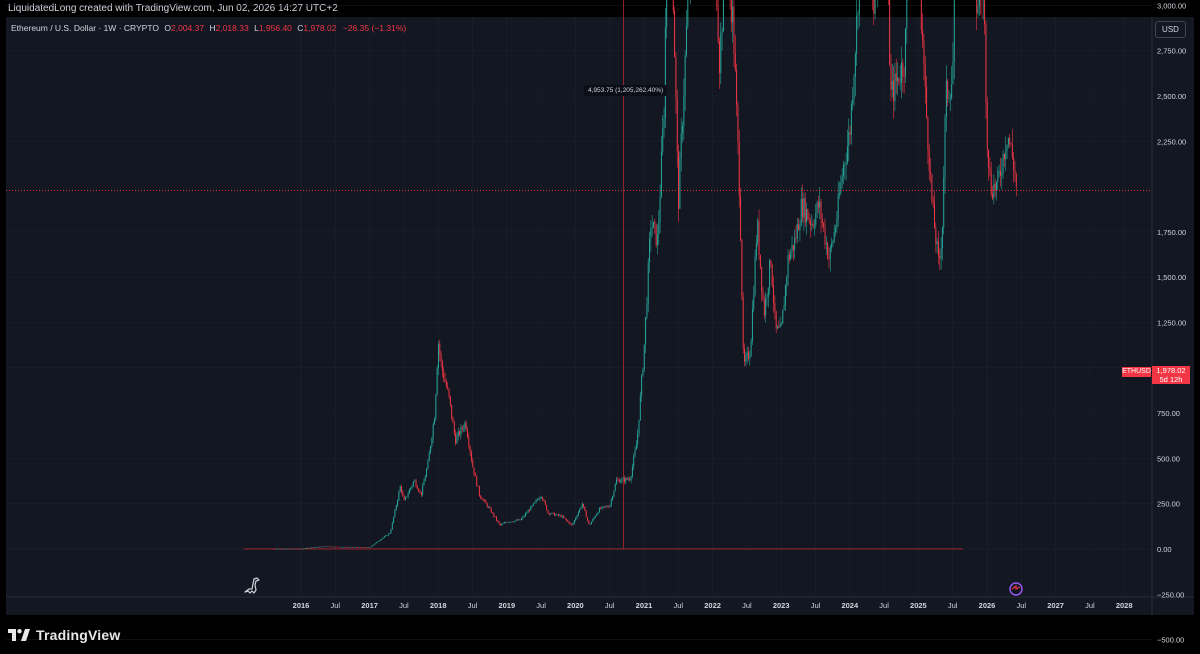 The height and width of the screenshot is (654, 1200). I want to click on y-tick-label: 750.00, so click(1168, 413).